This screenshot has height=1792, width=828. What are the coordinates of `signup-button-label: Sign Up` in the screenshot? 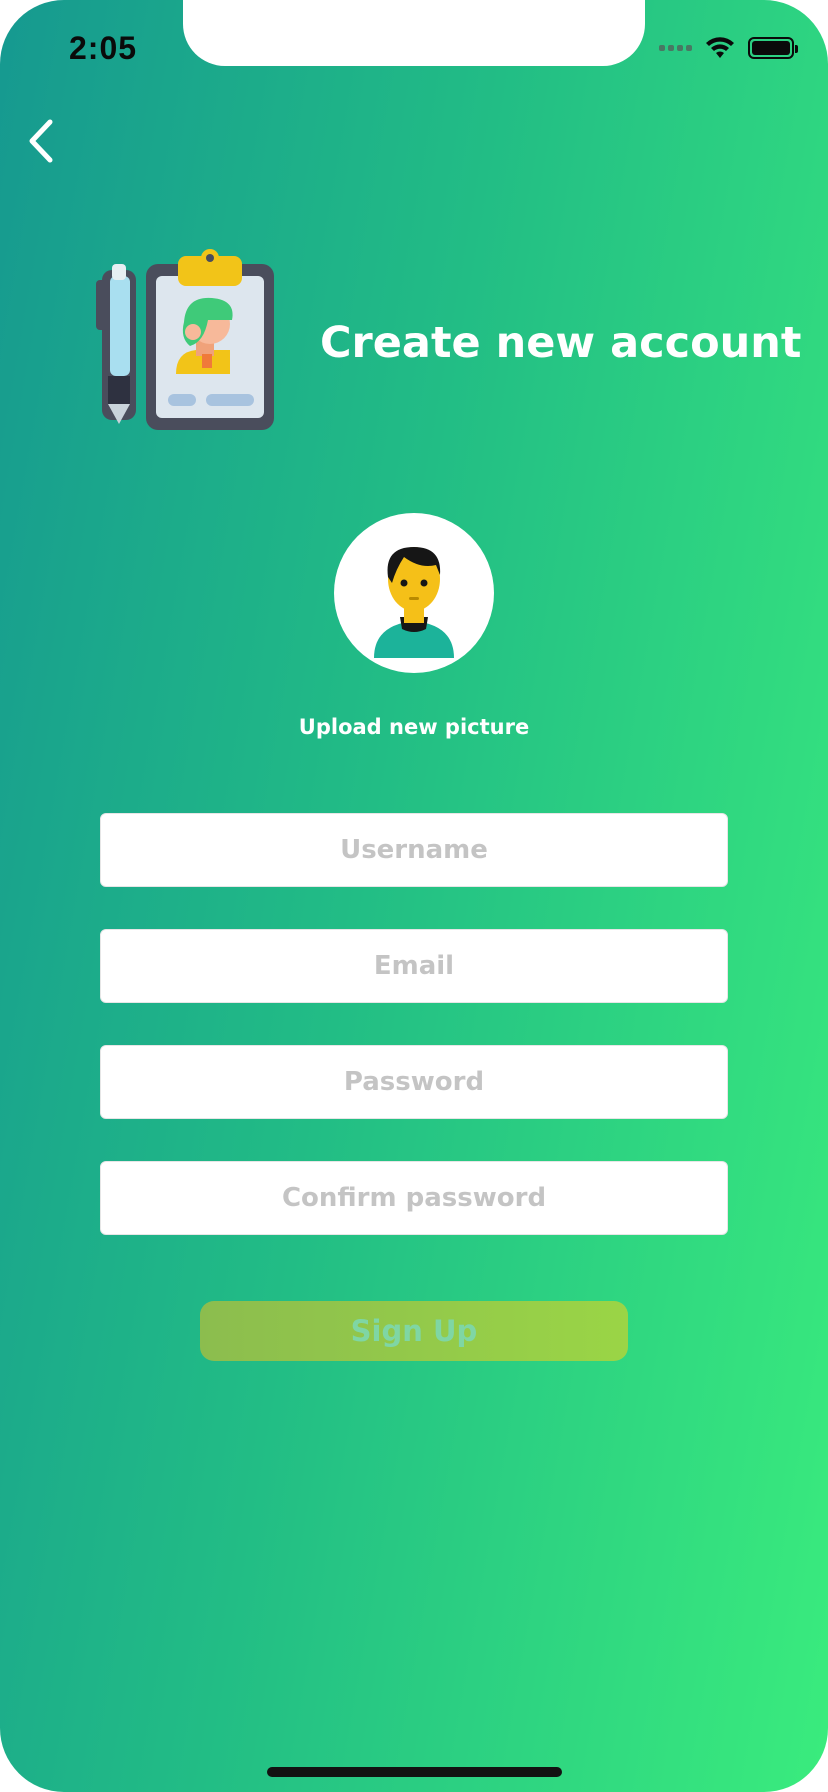 It's located at (414, 1331).